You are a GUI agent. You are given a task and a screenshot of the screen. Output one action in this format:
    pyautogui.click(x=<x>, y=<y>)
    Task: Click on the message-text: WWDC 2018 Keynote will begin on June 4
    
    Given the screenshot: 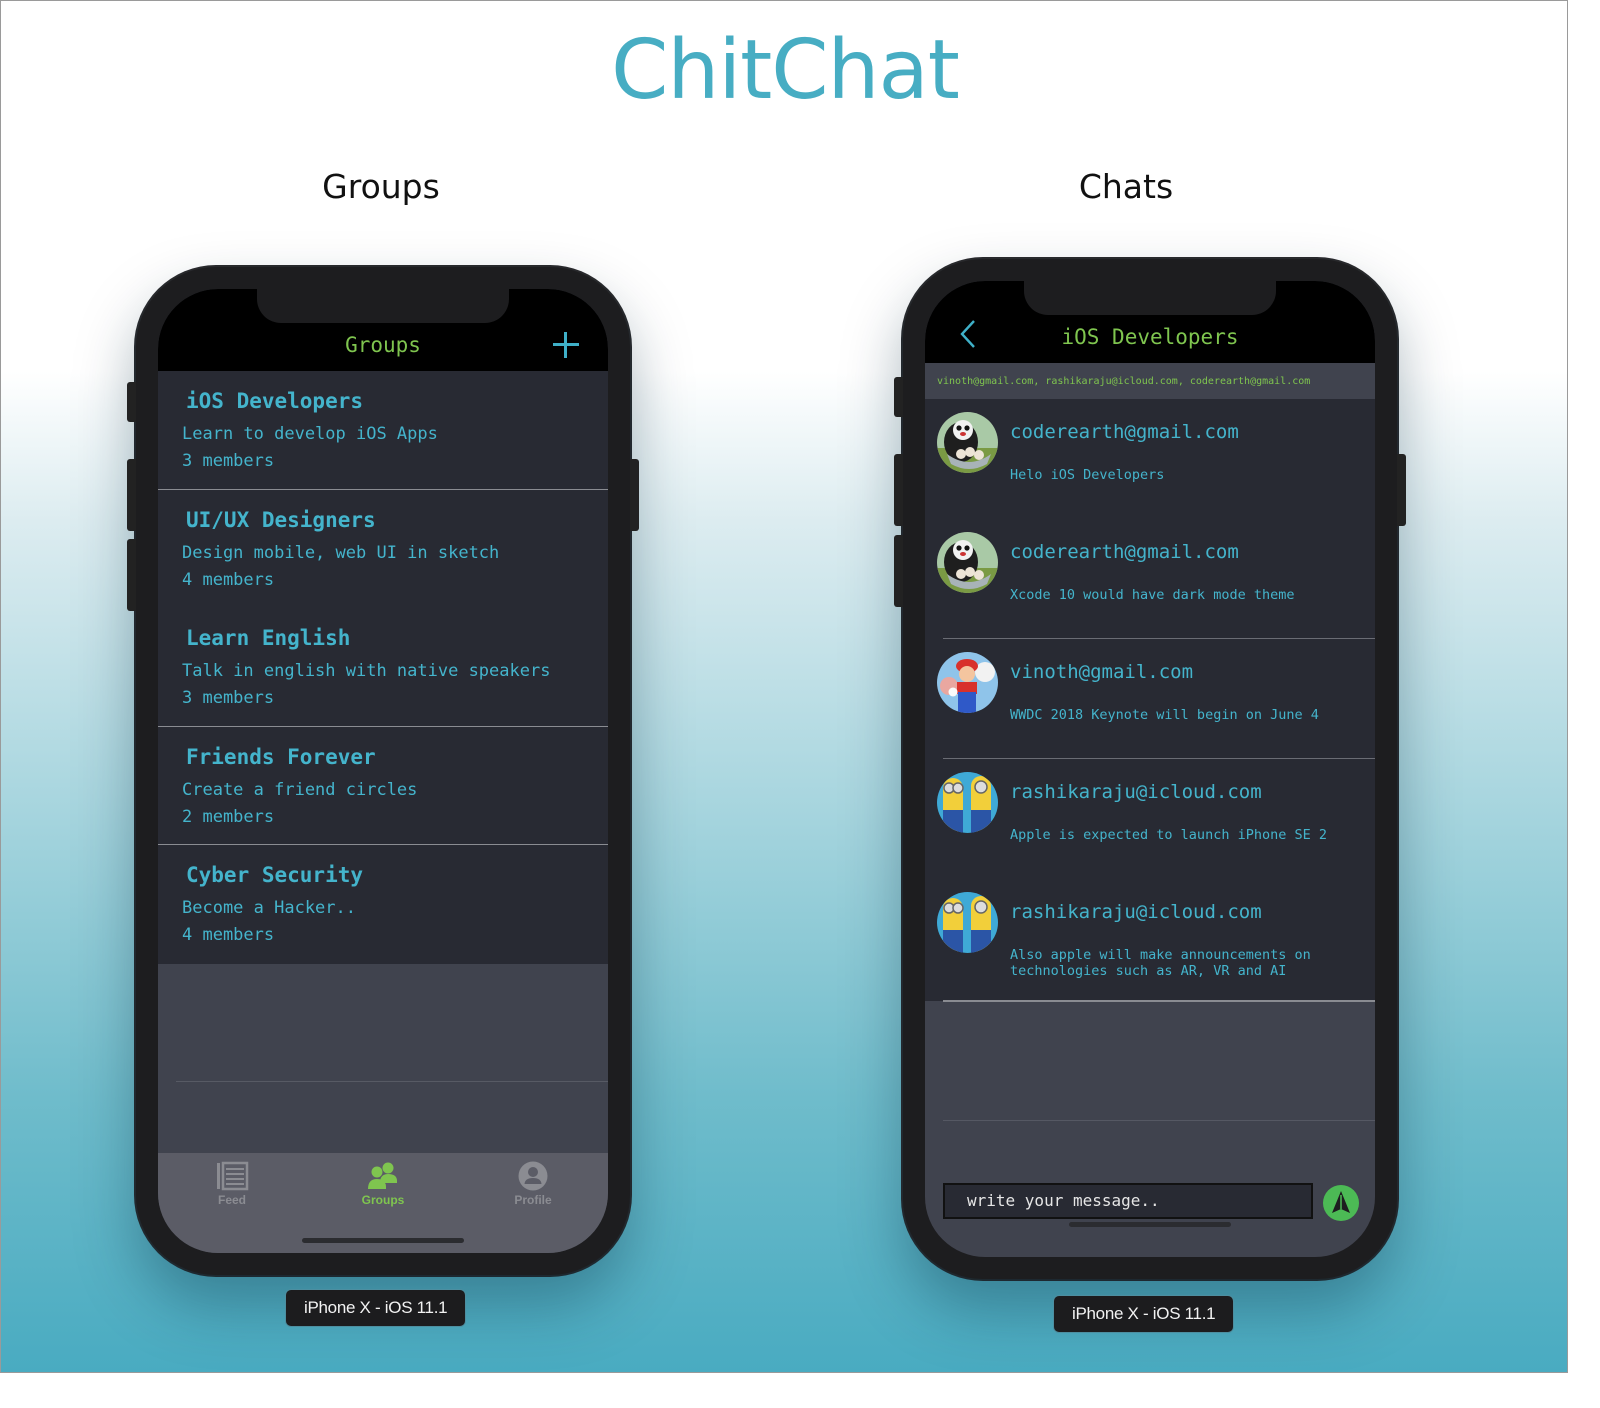 What is the action you would take?
    pyautogui.click(x=1164, y=715)
    